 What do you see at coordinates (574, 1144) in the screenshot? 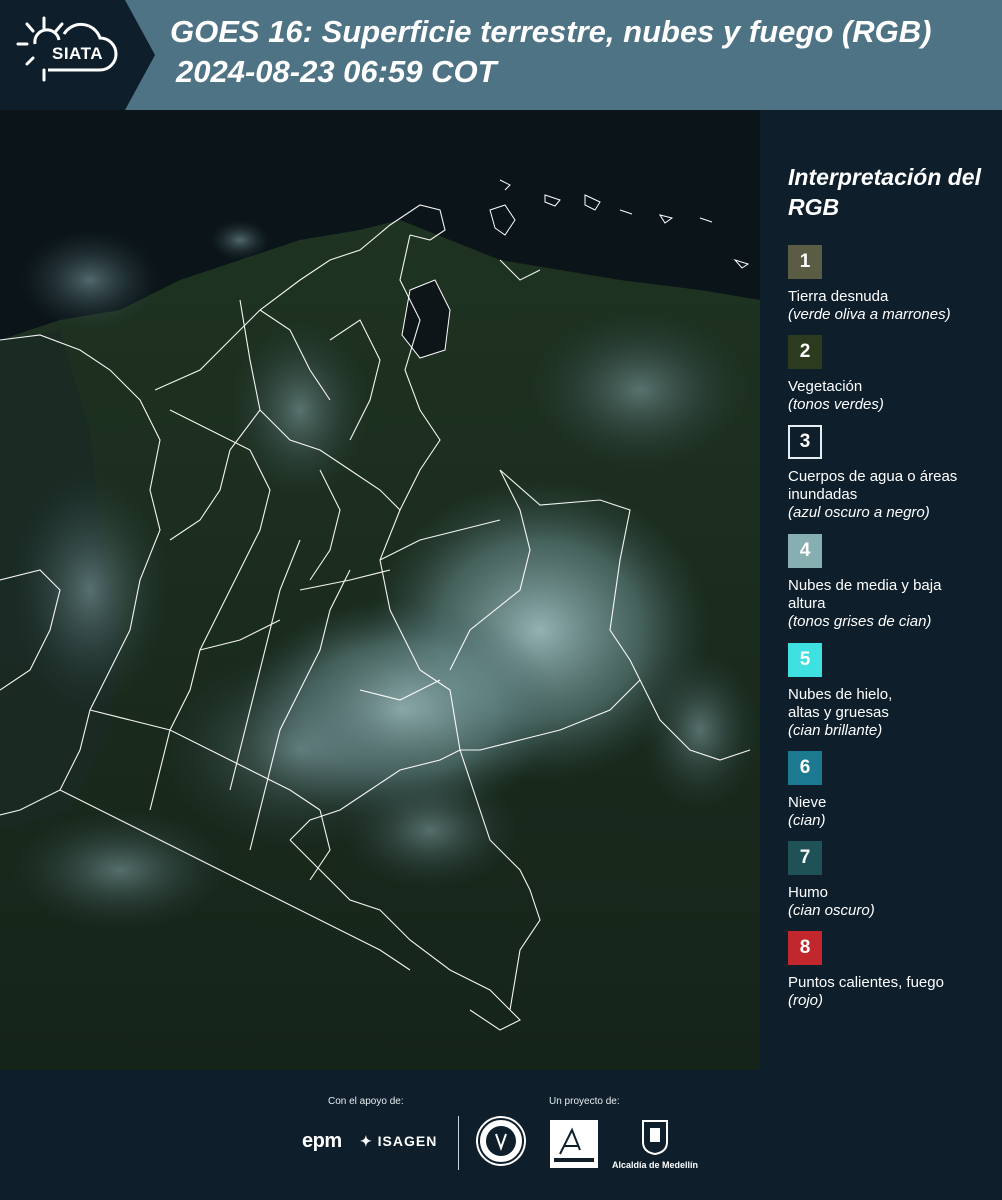
I see `area-metropolitana-logo` at bounding box center [574, 1144].